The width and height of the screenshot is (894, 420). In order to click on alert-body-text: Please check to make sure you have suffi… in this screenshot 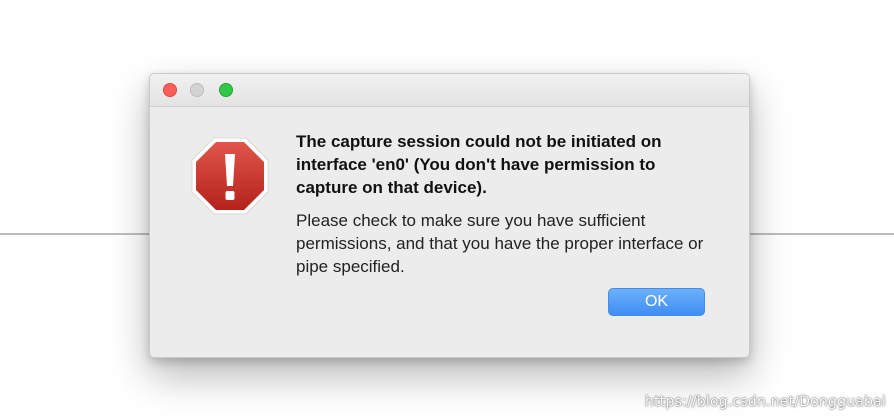, I will do `click(500, 243)`.